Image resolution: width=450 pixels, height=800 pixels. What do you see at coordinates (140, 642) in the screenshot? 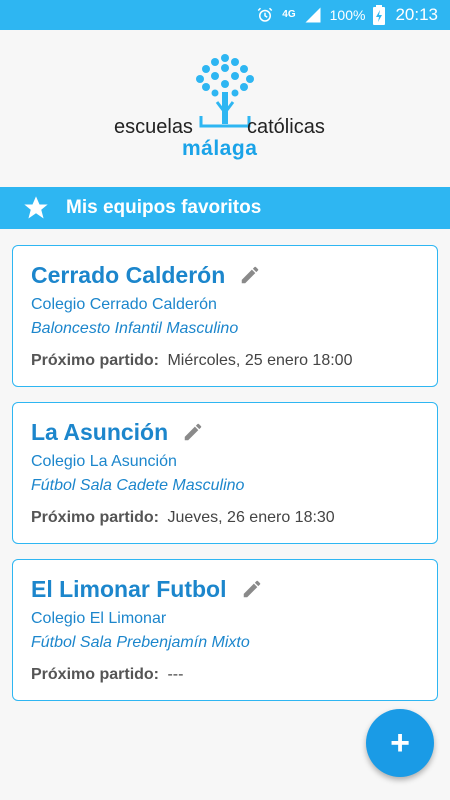
I see `team-category: Fútbol Sala Prebenjamín Mixto` at bounding box center [140, 642].